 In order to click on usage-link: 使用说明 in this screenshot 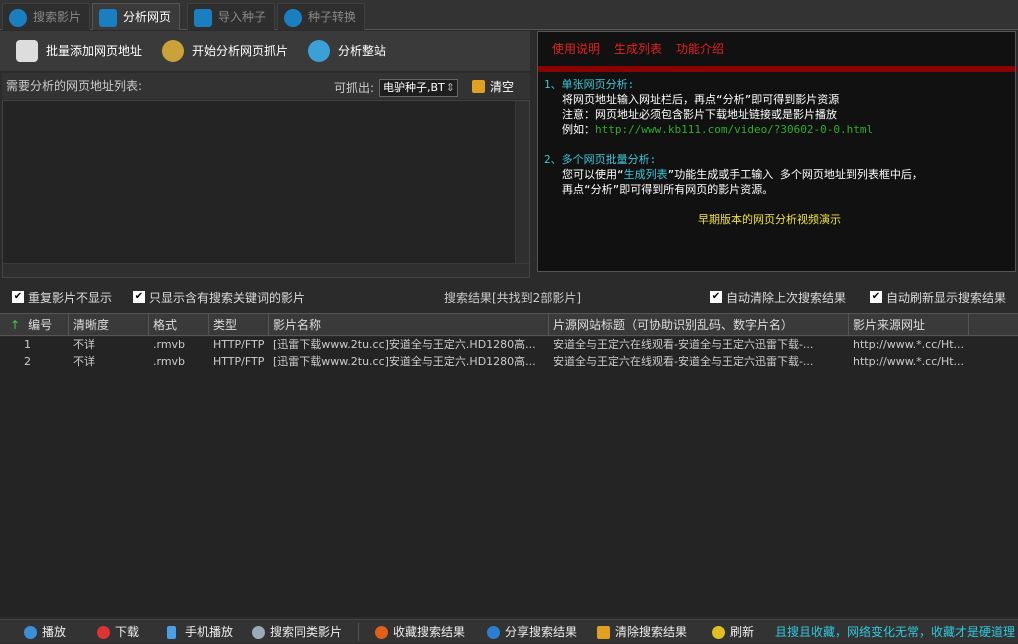, I will do `click(576, 49)`.